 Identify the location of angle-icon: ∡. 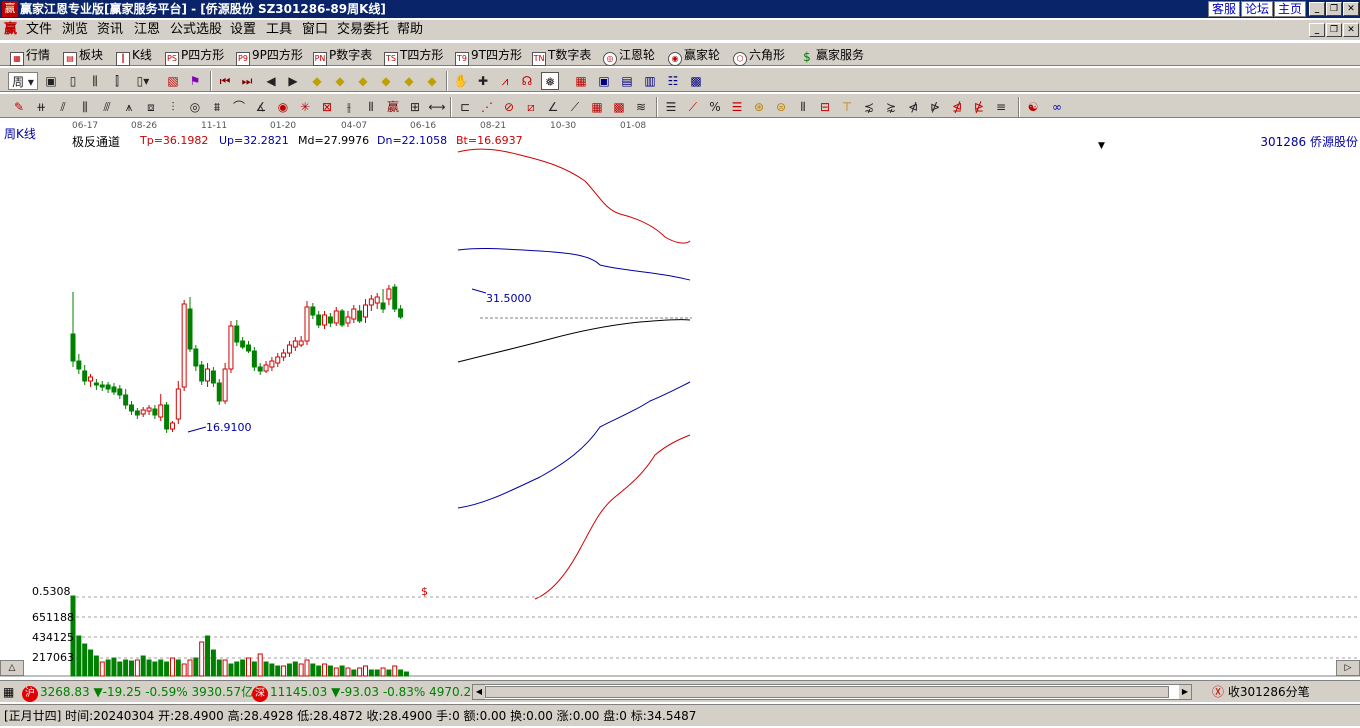
(261, 107).